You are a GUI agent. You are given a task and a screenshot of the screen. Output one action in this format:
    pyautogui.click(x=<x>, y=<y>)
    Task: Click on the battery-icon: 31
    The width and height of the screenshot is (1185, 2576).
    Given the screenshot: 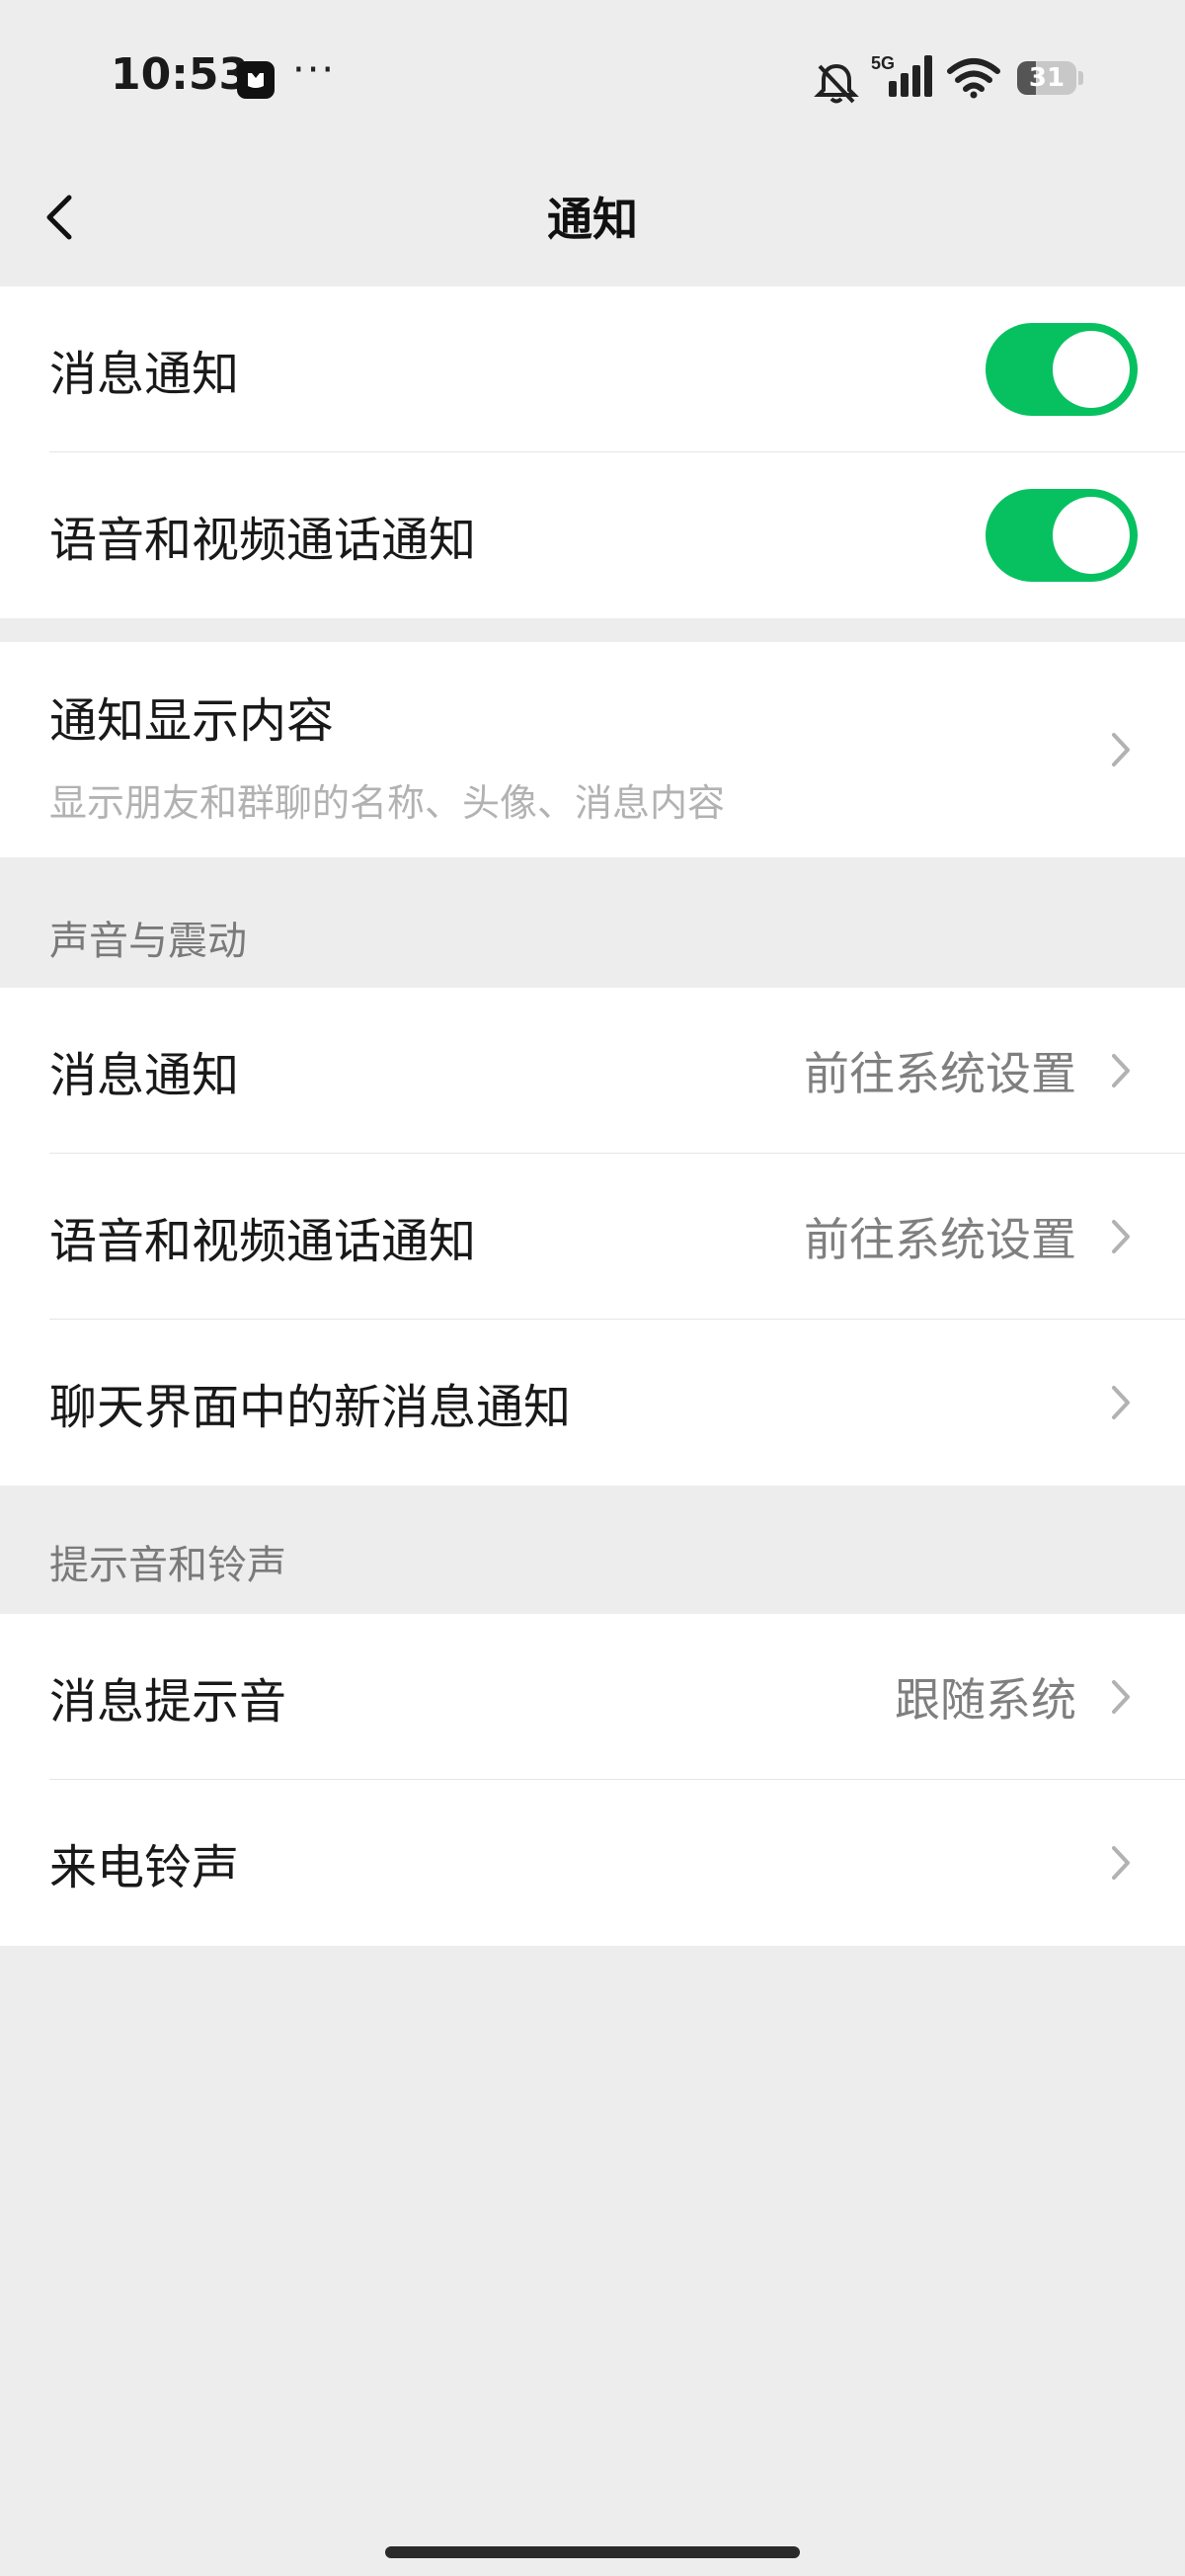 What is the action you would take?
    pyautogui.click(x=1046, y=78)
    